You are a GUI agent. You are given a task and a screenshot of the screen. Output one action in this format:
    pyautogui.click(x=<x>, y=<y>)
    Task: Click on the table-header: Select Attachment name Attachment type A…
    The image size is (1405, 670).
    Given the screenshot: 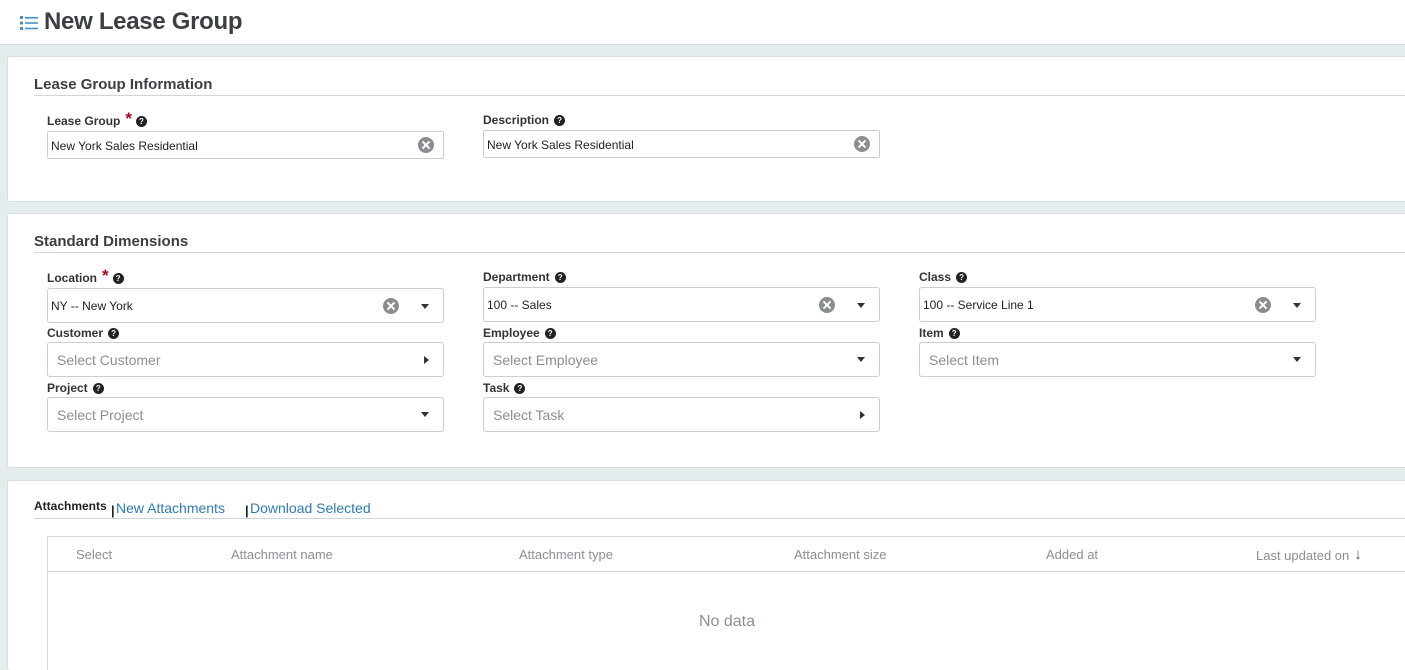 What is the action you would take?
    pyautogui.click(x=726, y=554)
    